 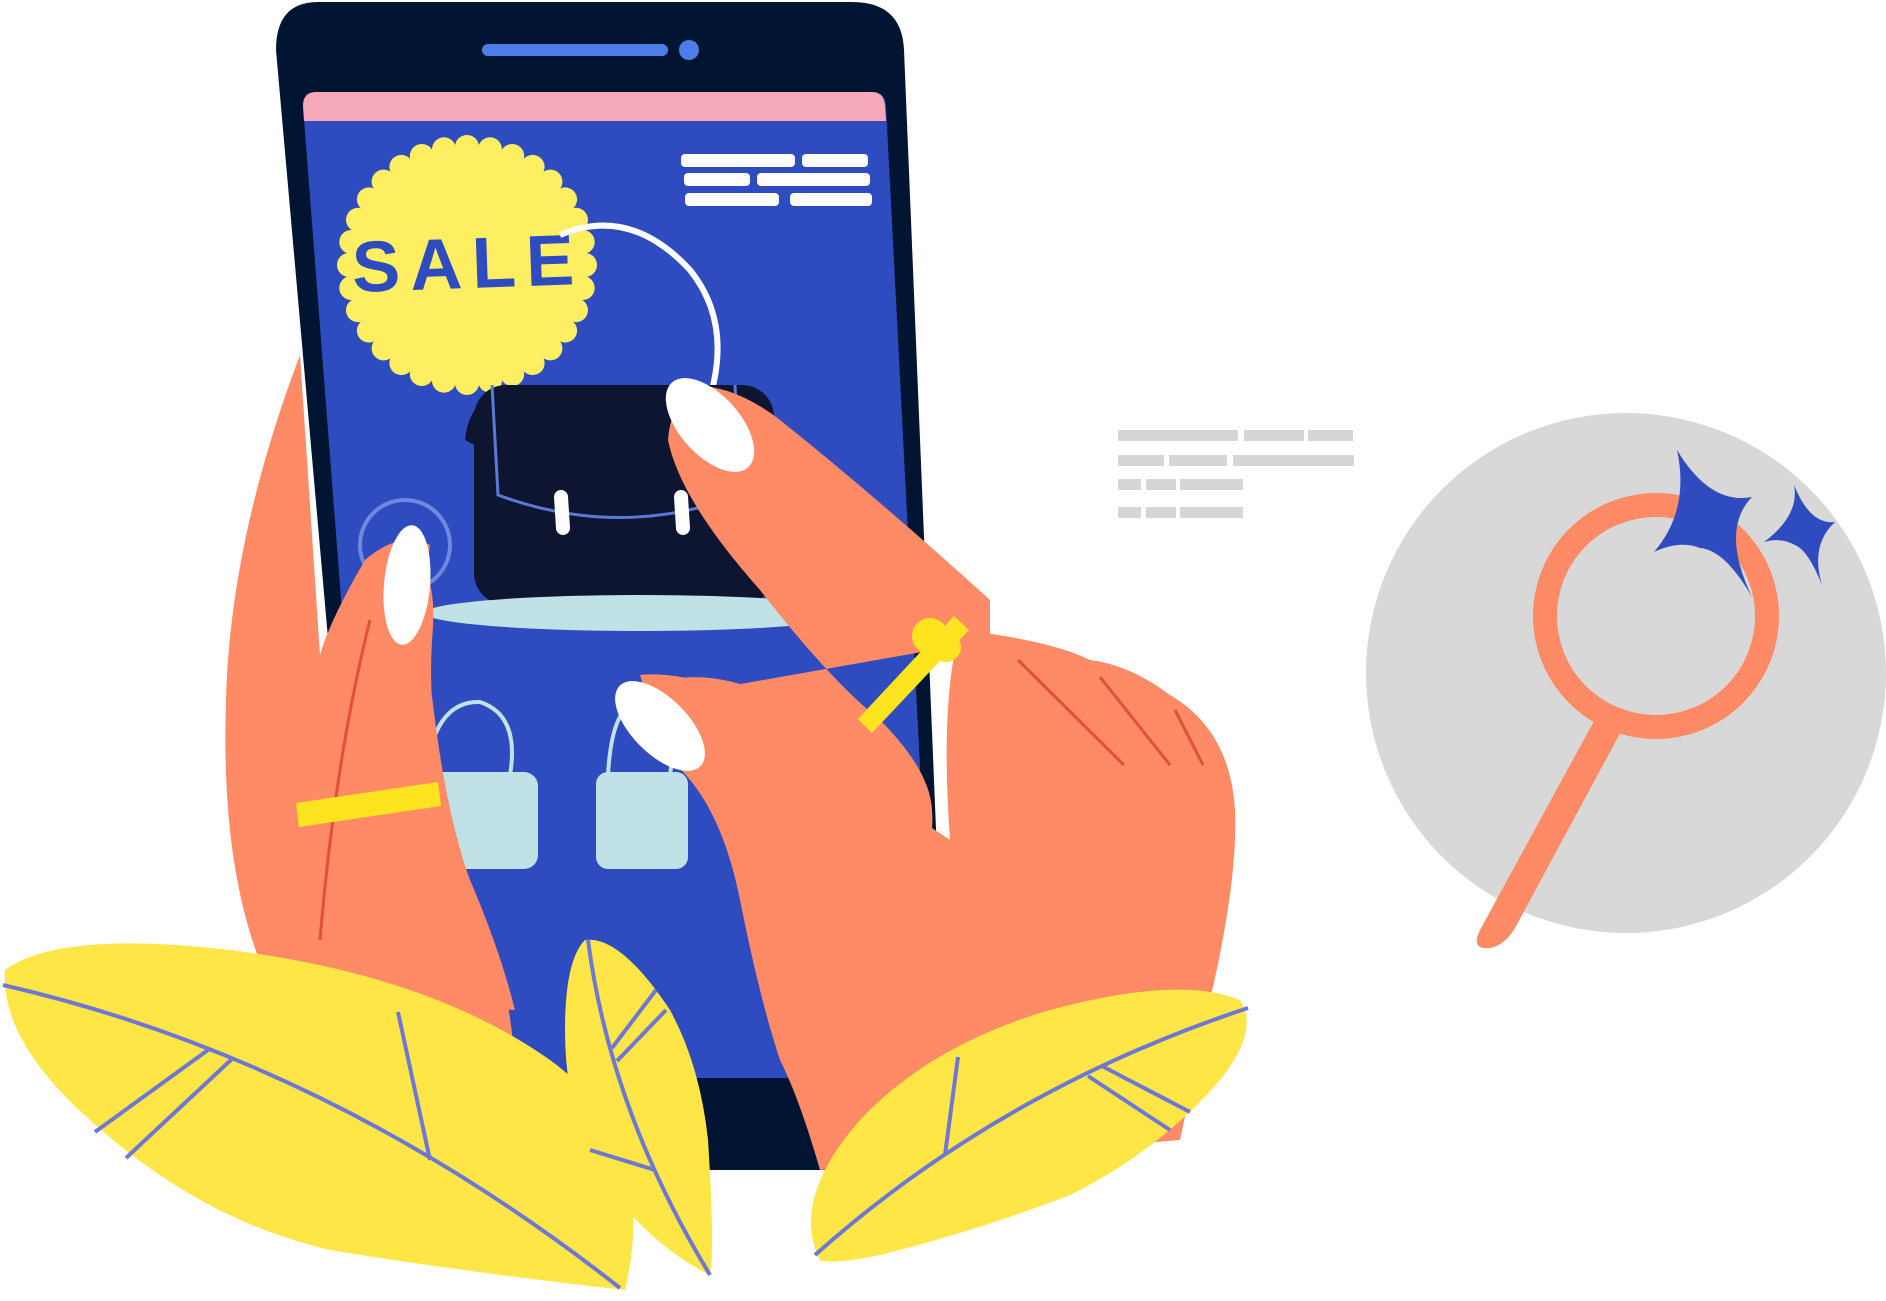 I want to click on phone-speaker, so click(x=575, y=50).